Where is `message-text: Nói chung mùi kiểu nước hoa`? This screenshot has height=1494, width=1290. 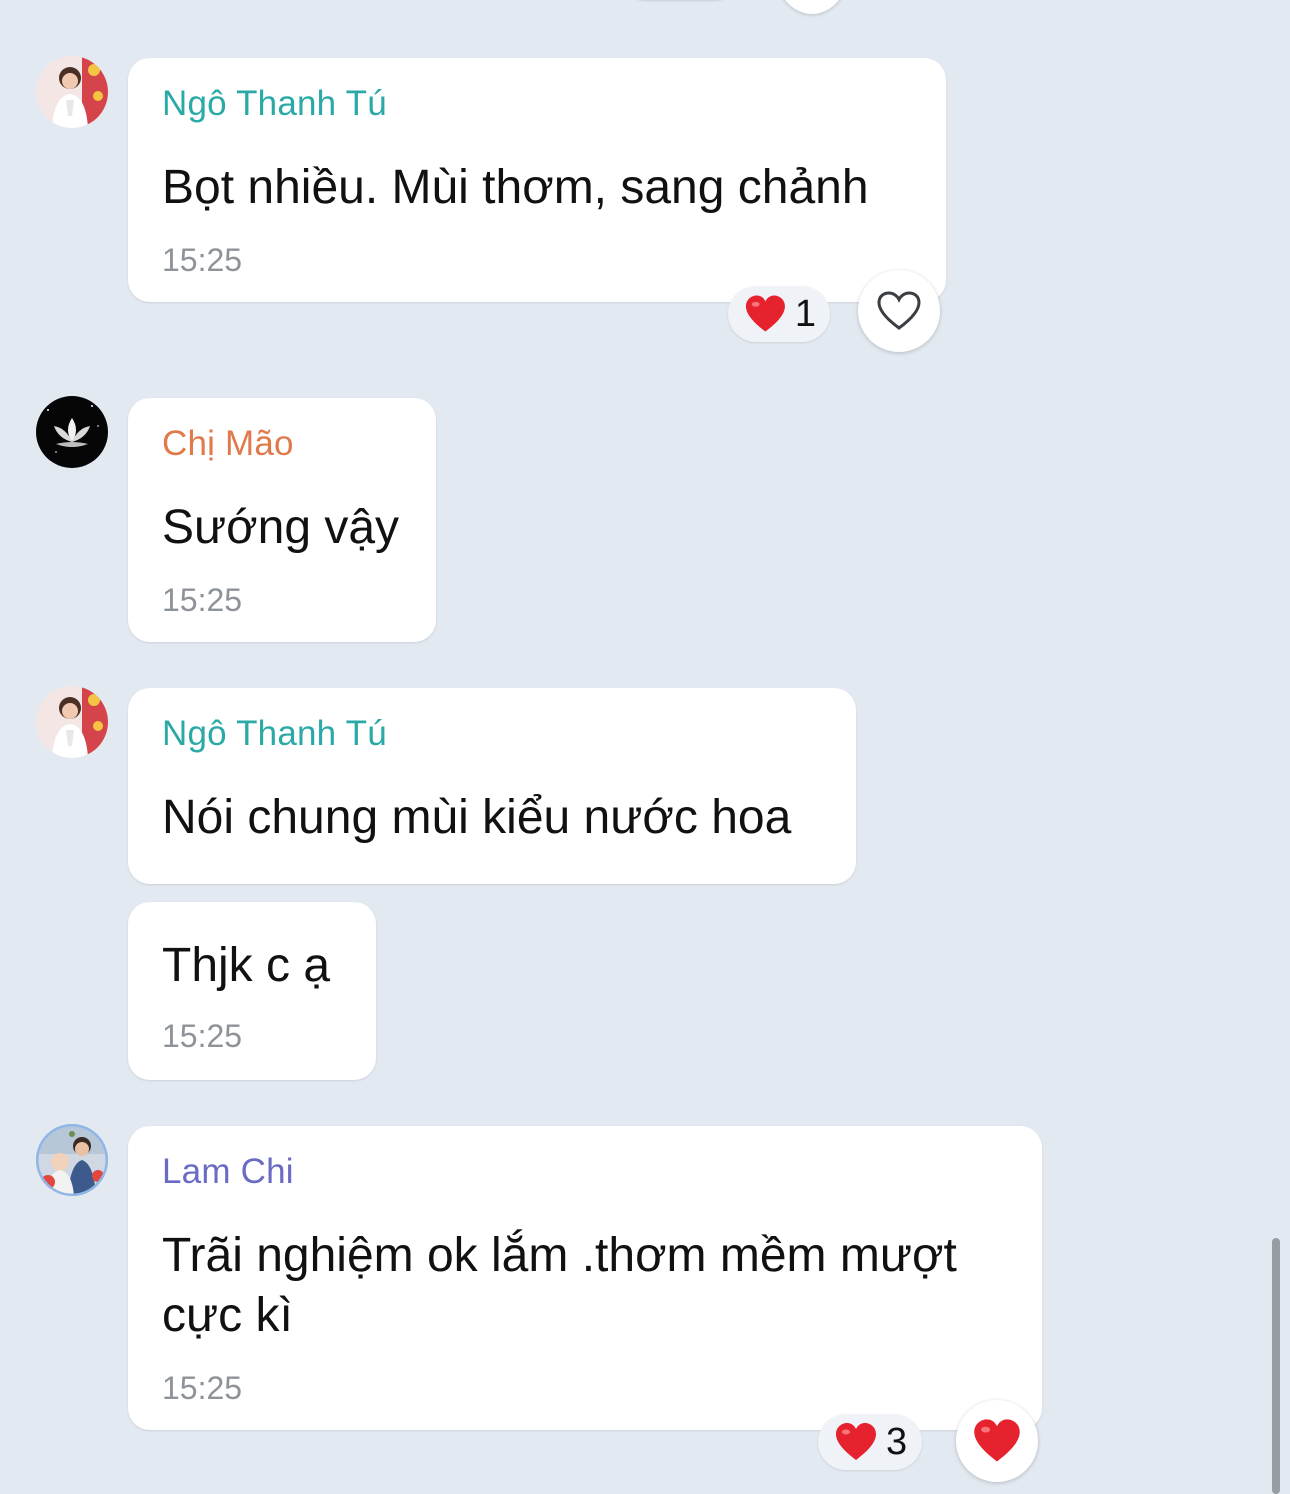 message-text: Nói chung mùi kiểu nước hoa is located at coordinates (477, 817).